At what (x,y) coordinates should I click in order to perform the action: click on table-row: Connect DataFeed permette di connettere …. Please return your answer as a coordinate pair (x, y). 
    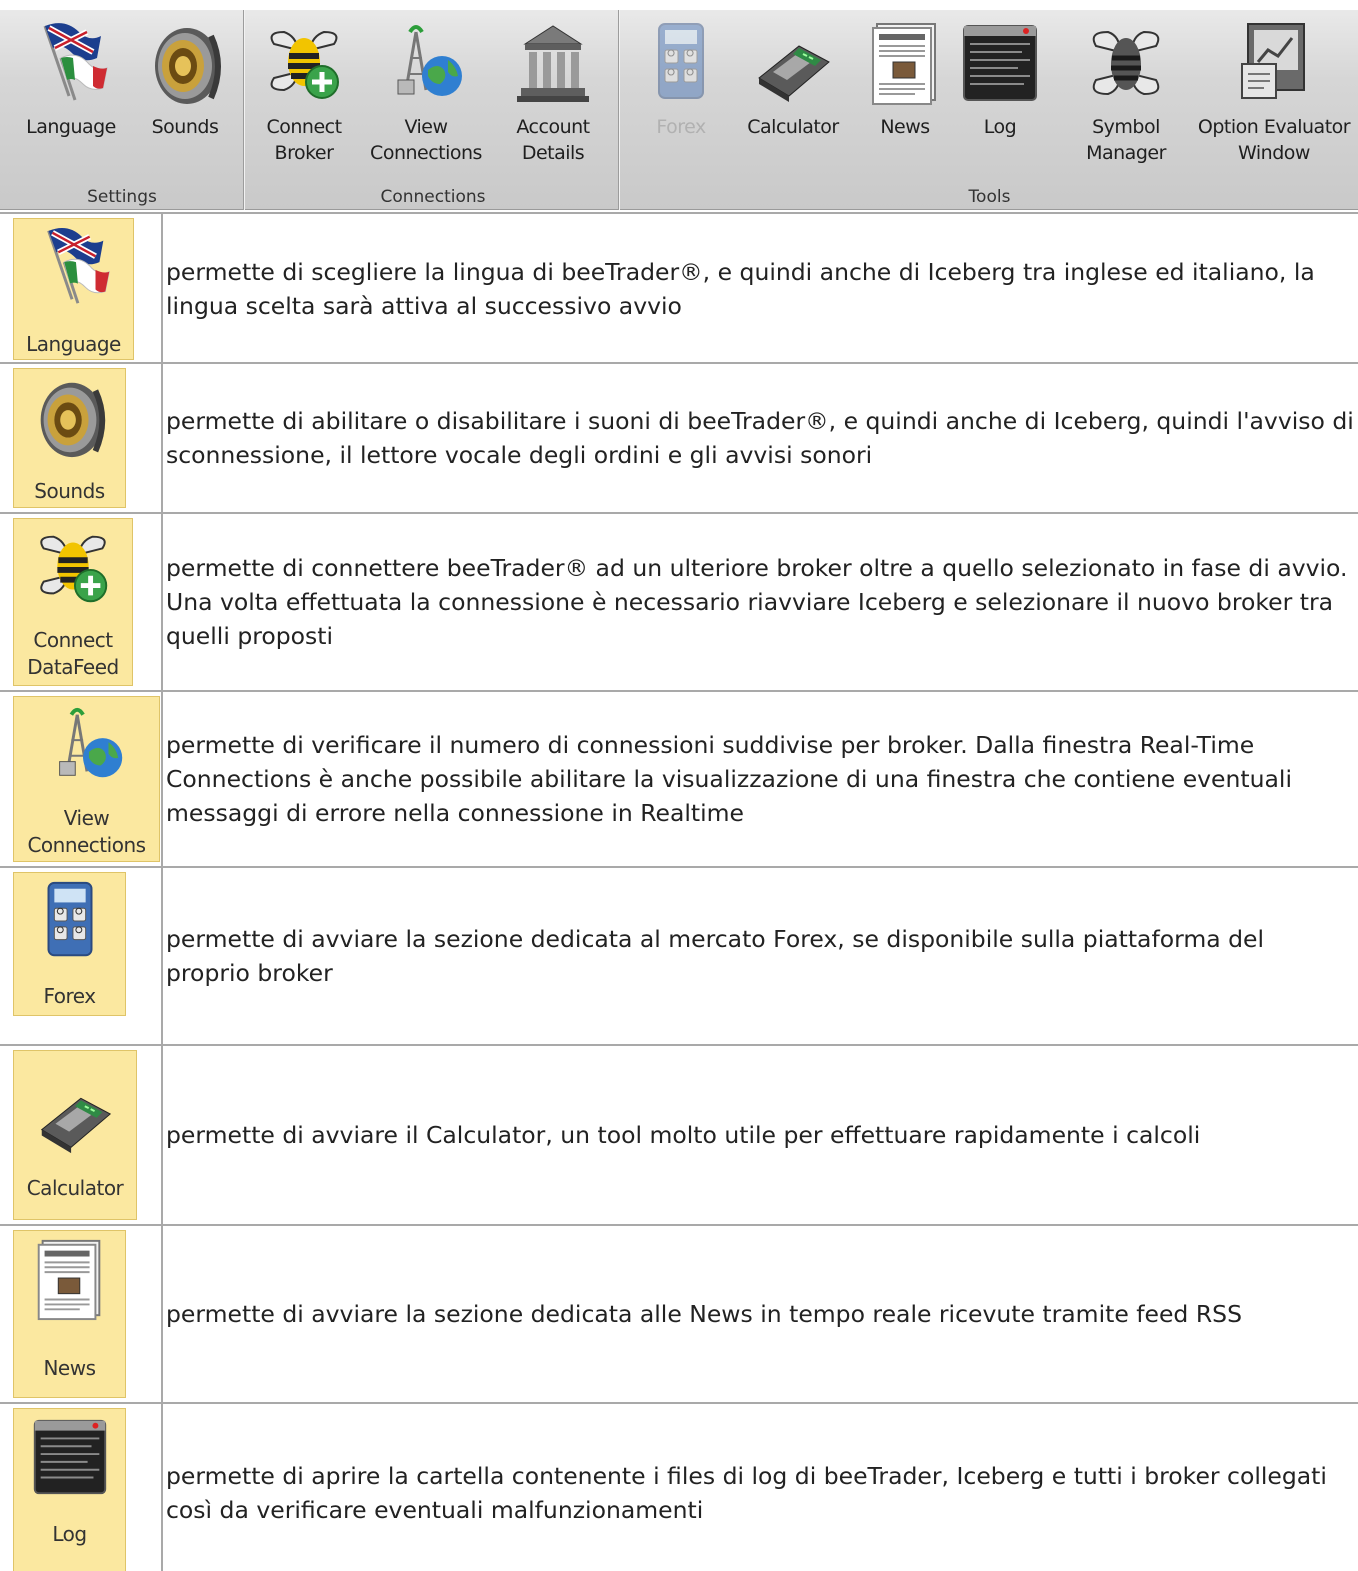
    Looking at the image, I should click on (679, 601).